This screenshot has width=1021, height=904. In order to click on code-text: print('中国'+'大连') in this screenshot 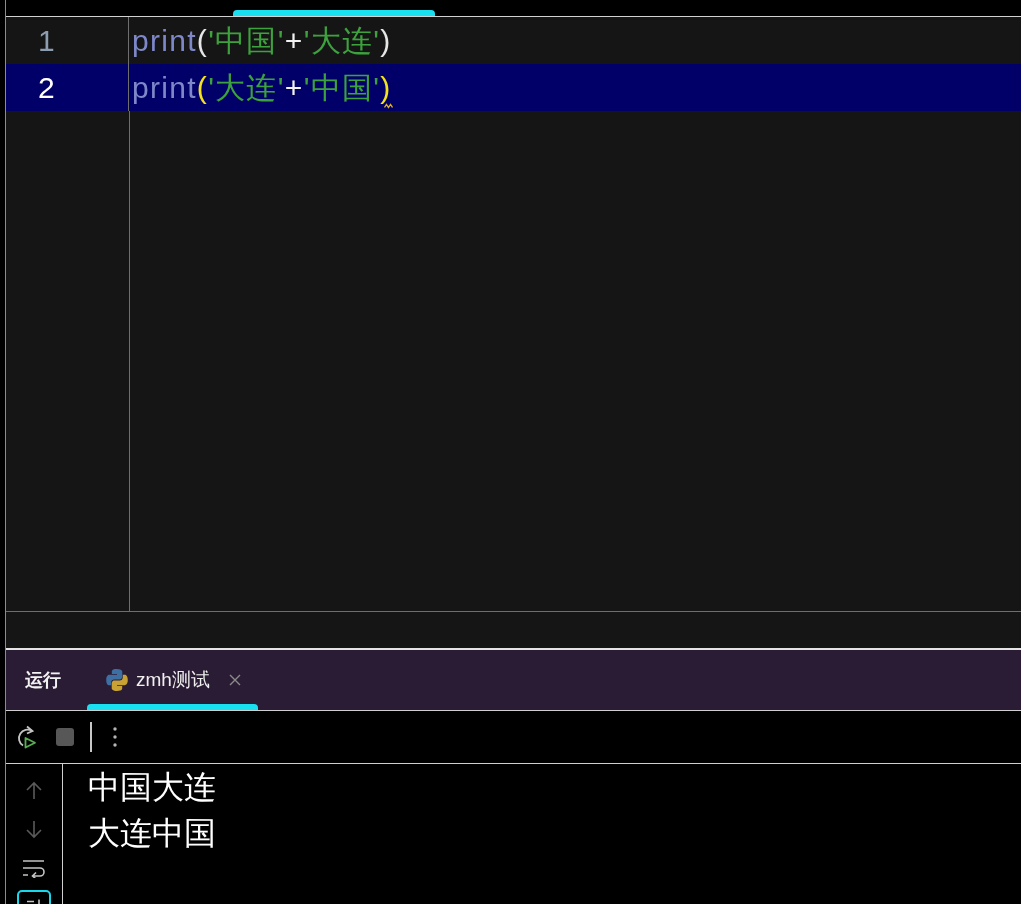, I will do `click(262, 40)`.